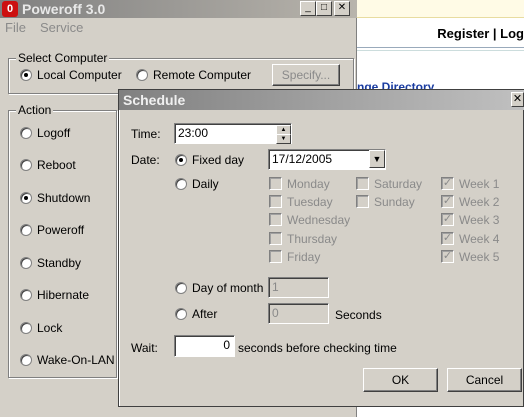  Describe the element at coordinates (56, 165) in the screenshot. I see `action-reboot-label: Reboot` at that location.